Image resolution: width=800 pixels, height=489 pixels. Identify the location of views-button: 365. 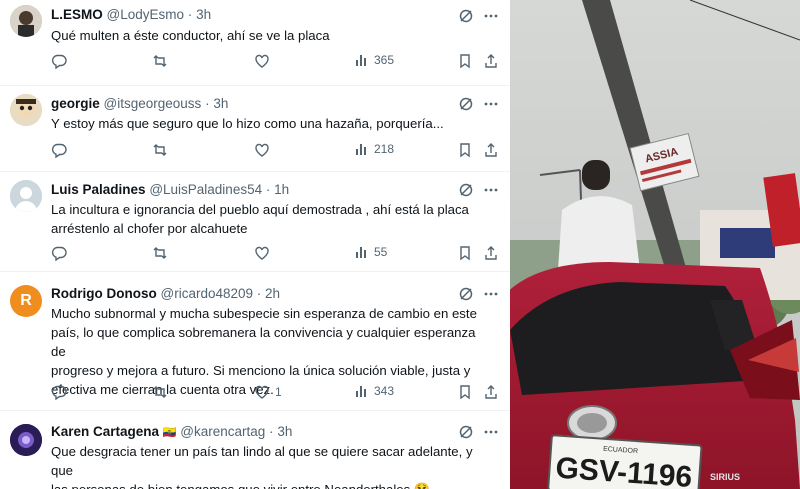
(374, 60).